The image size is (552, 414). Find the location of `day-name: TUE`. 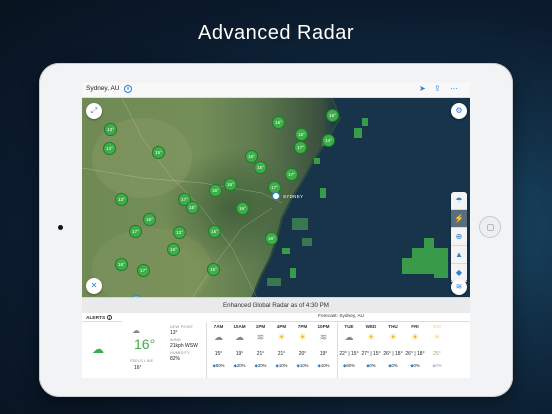

day-name: TUE is located at coordinates (349, 326).